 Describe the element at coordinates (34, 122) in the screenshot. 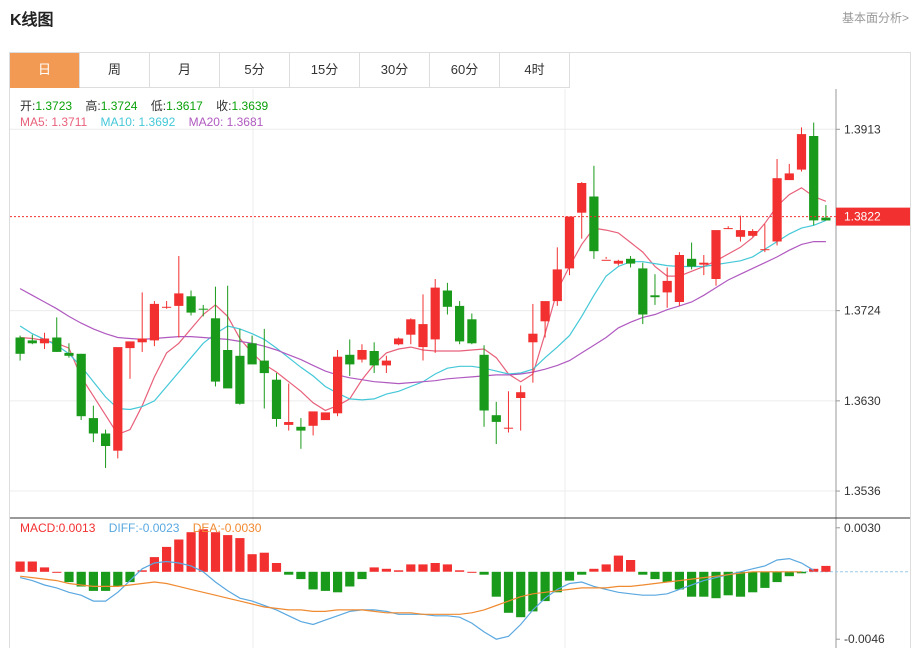

I see `ma5-label: MA5:` at that location.